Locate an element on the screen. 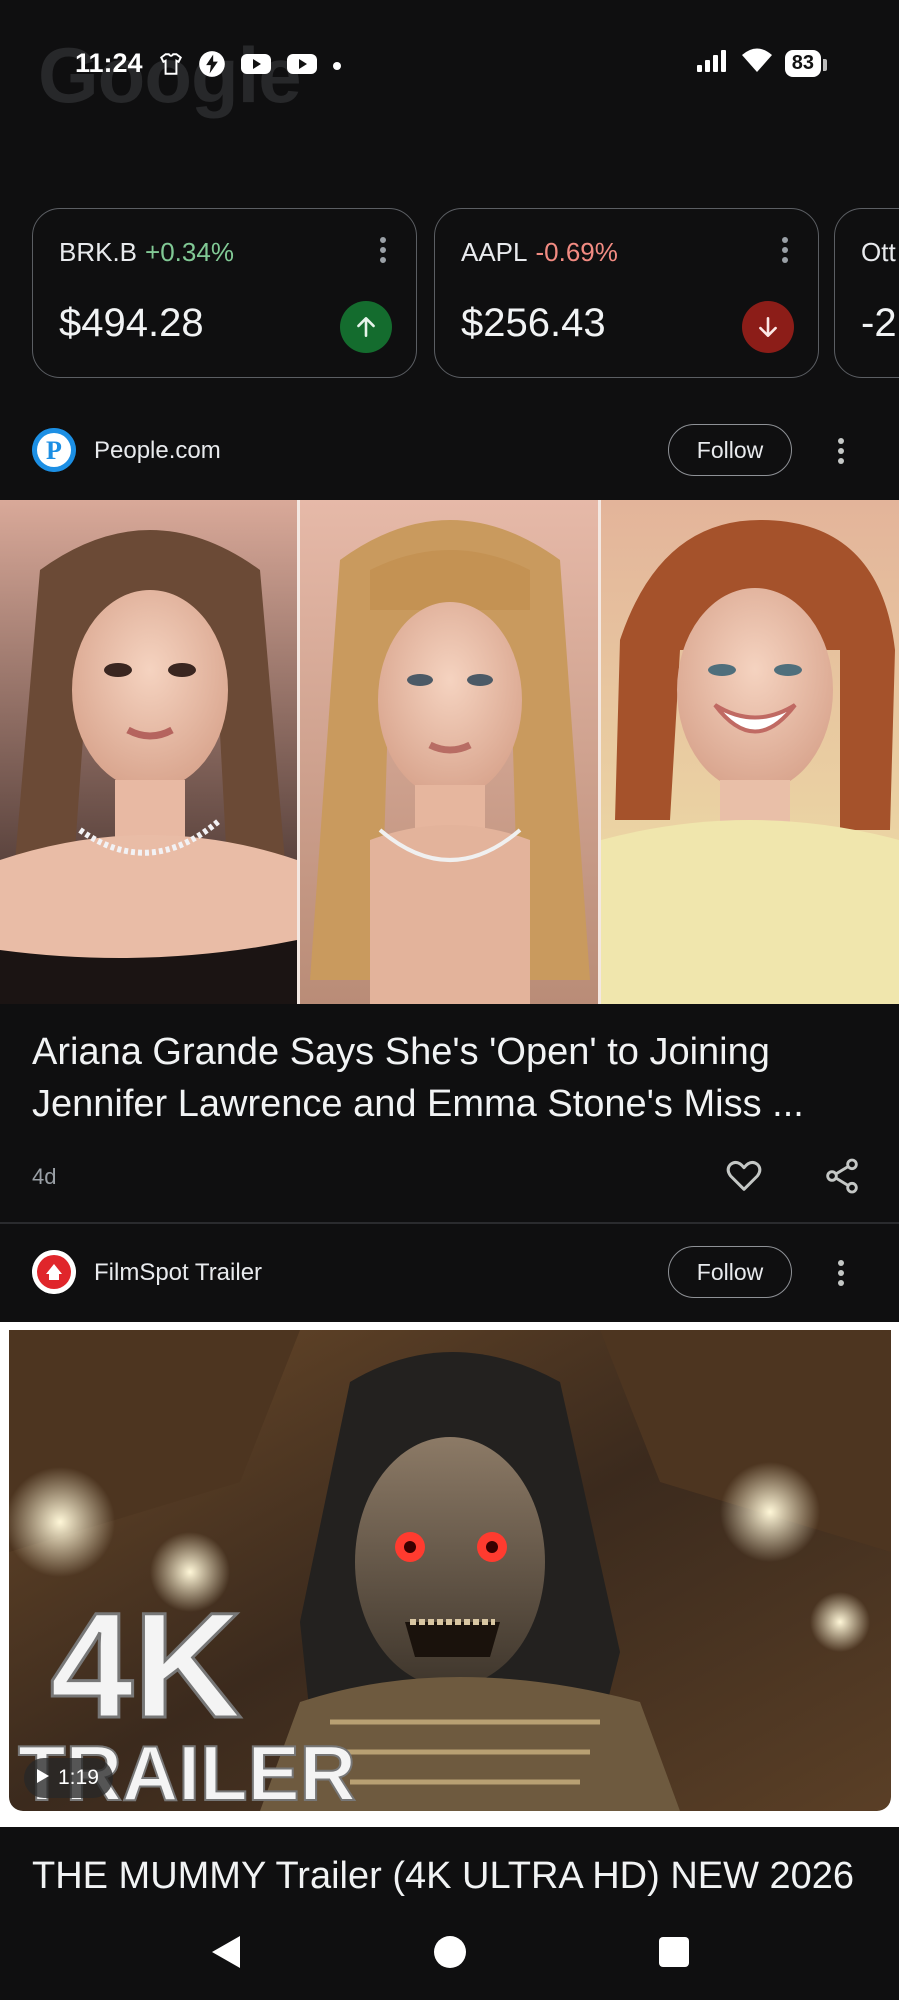 Image resolution: width=899 pixels, height=2000 pixels. stock-price: $494.28 is located at coordinates (131, 323).